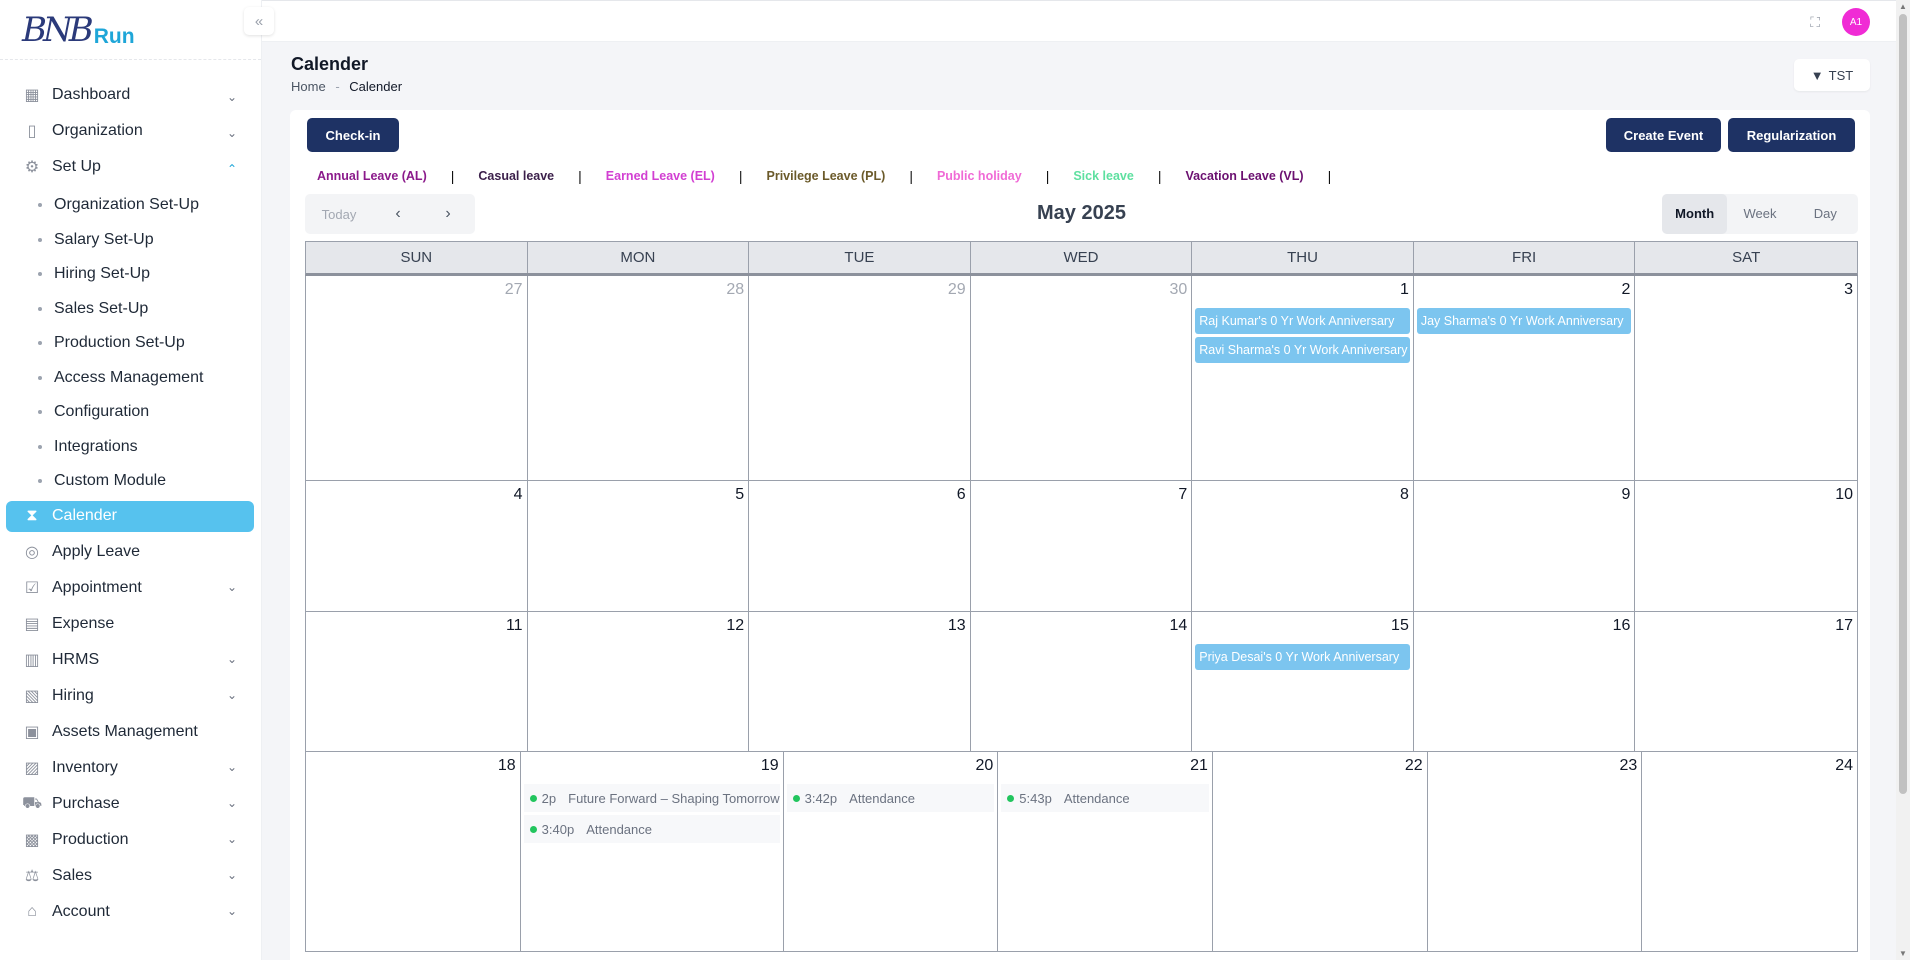 Image resolution: width=1910 pixels, height=960 pixels. Describe the element at coordinates (1302, 350) in the screenshot. I see `calendar-event: Ravi Sharma's 0 Yr Work Anniversary` at that location.